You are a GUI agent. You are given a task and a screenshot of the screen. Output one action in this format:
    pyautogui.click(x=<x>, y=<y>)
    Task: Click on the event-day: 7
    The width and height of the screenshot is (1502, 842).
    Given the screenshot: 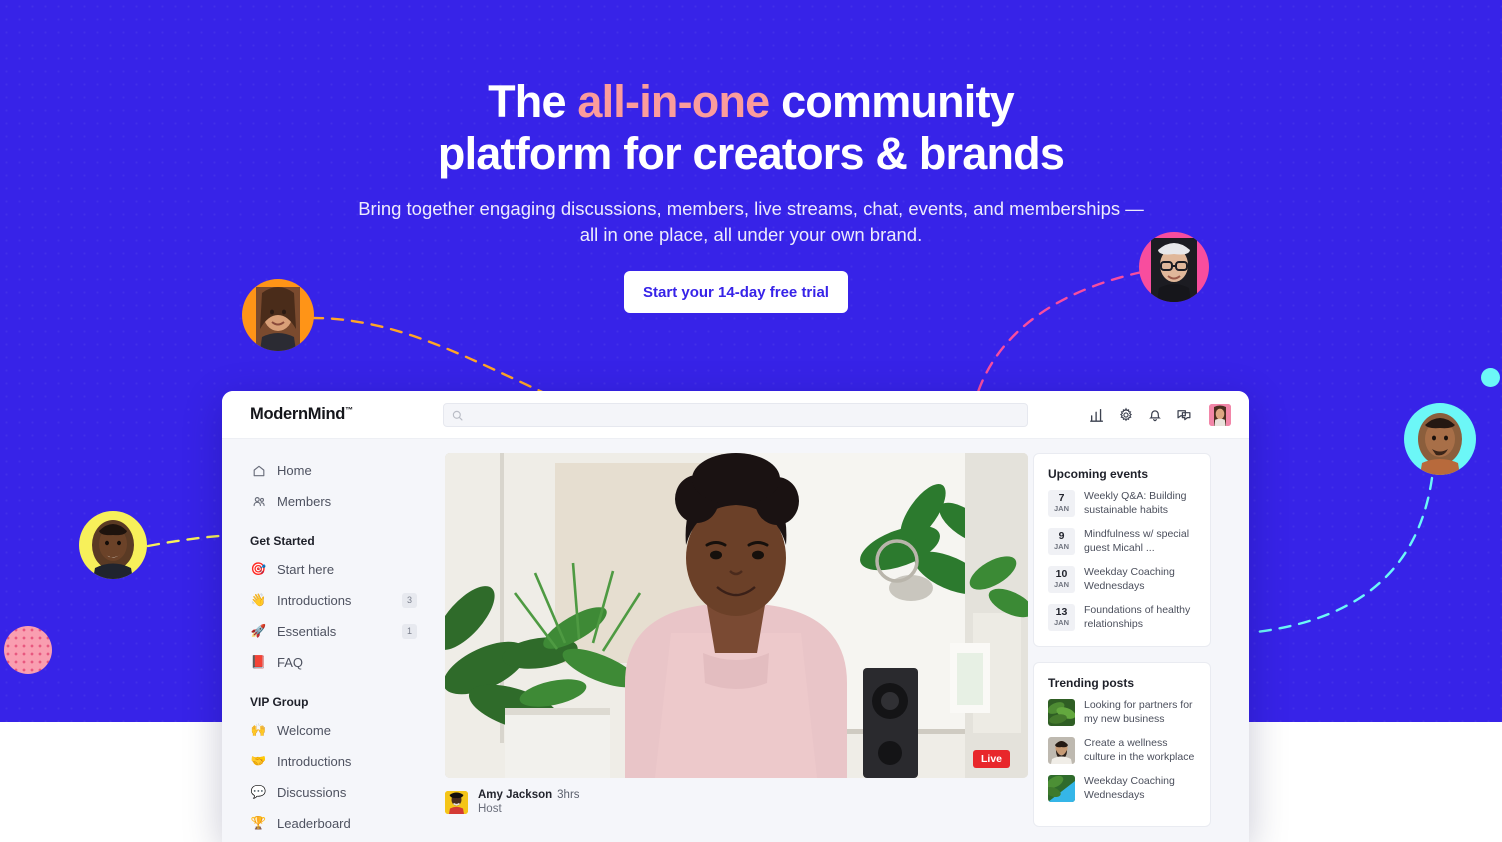 What is the action you would take?
    pyautogui.click(x=1061, y=498)
    